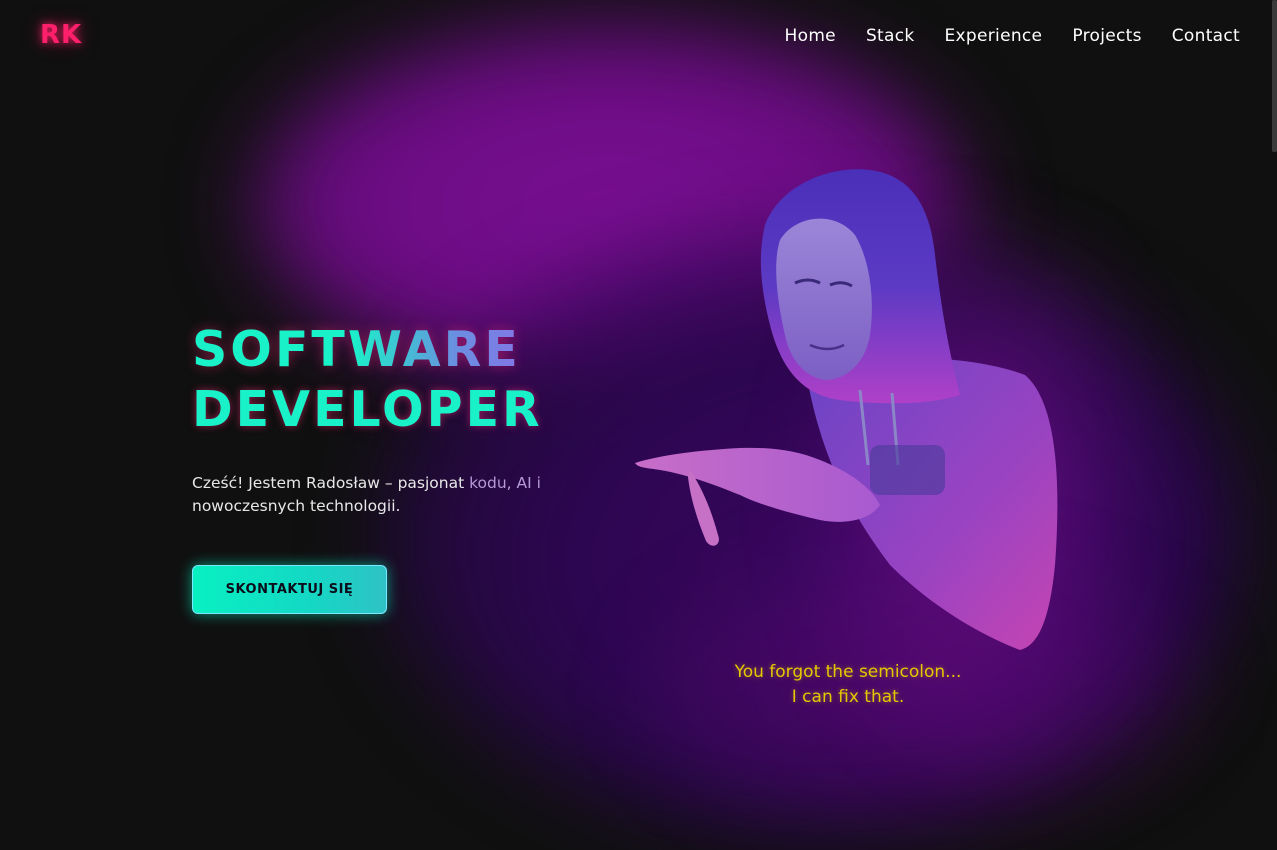  I want to click on nav-item-contact: Contact, so click(1206, 36).